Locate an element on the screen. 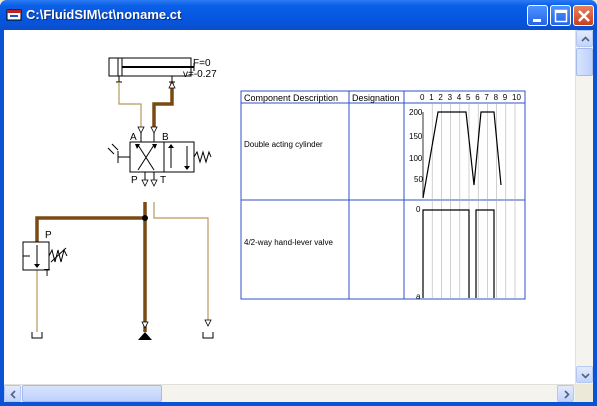 This screenshot has height=406, width=597. level-label: 150 is located at coordinates (416, 136).